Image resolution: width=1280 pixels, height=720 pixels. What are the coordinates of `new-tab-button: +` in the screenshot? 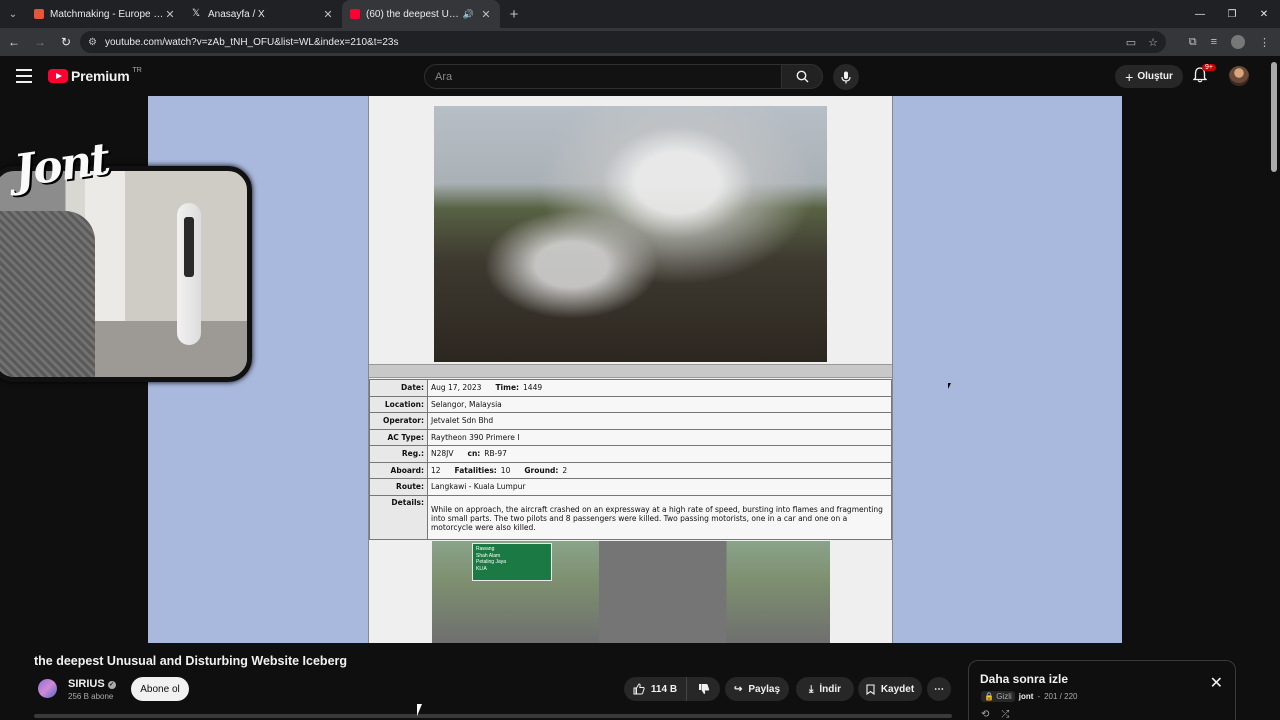 It's located at (514, 14).